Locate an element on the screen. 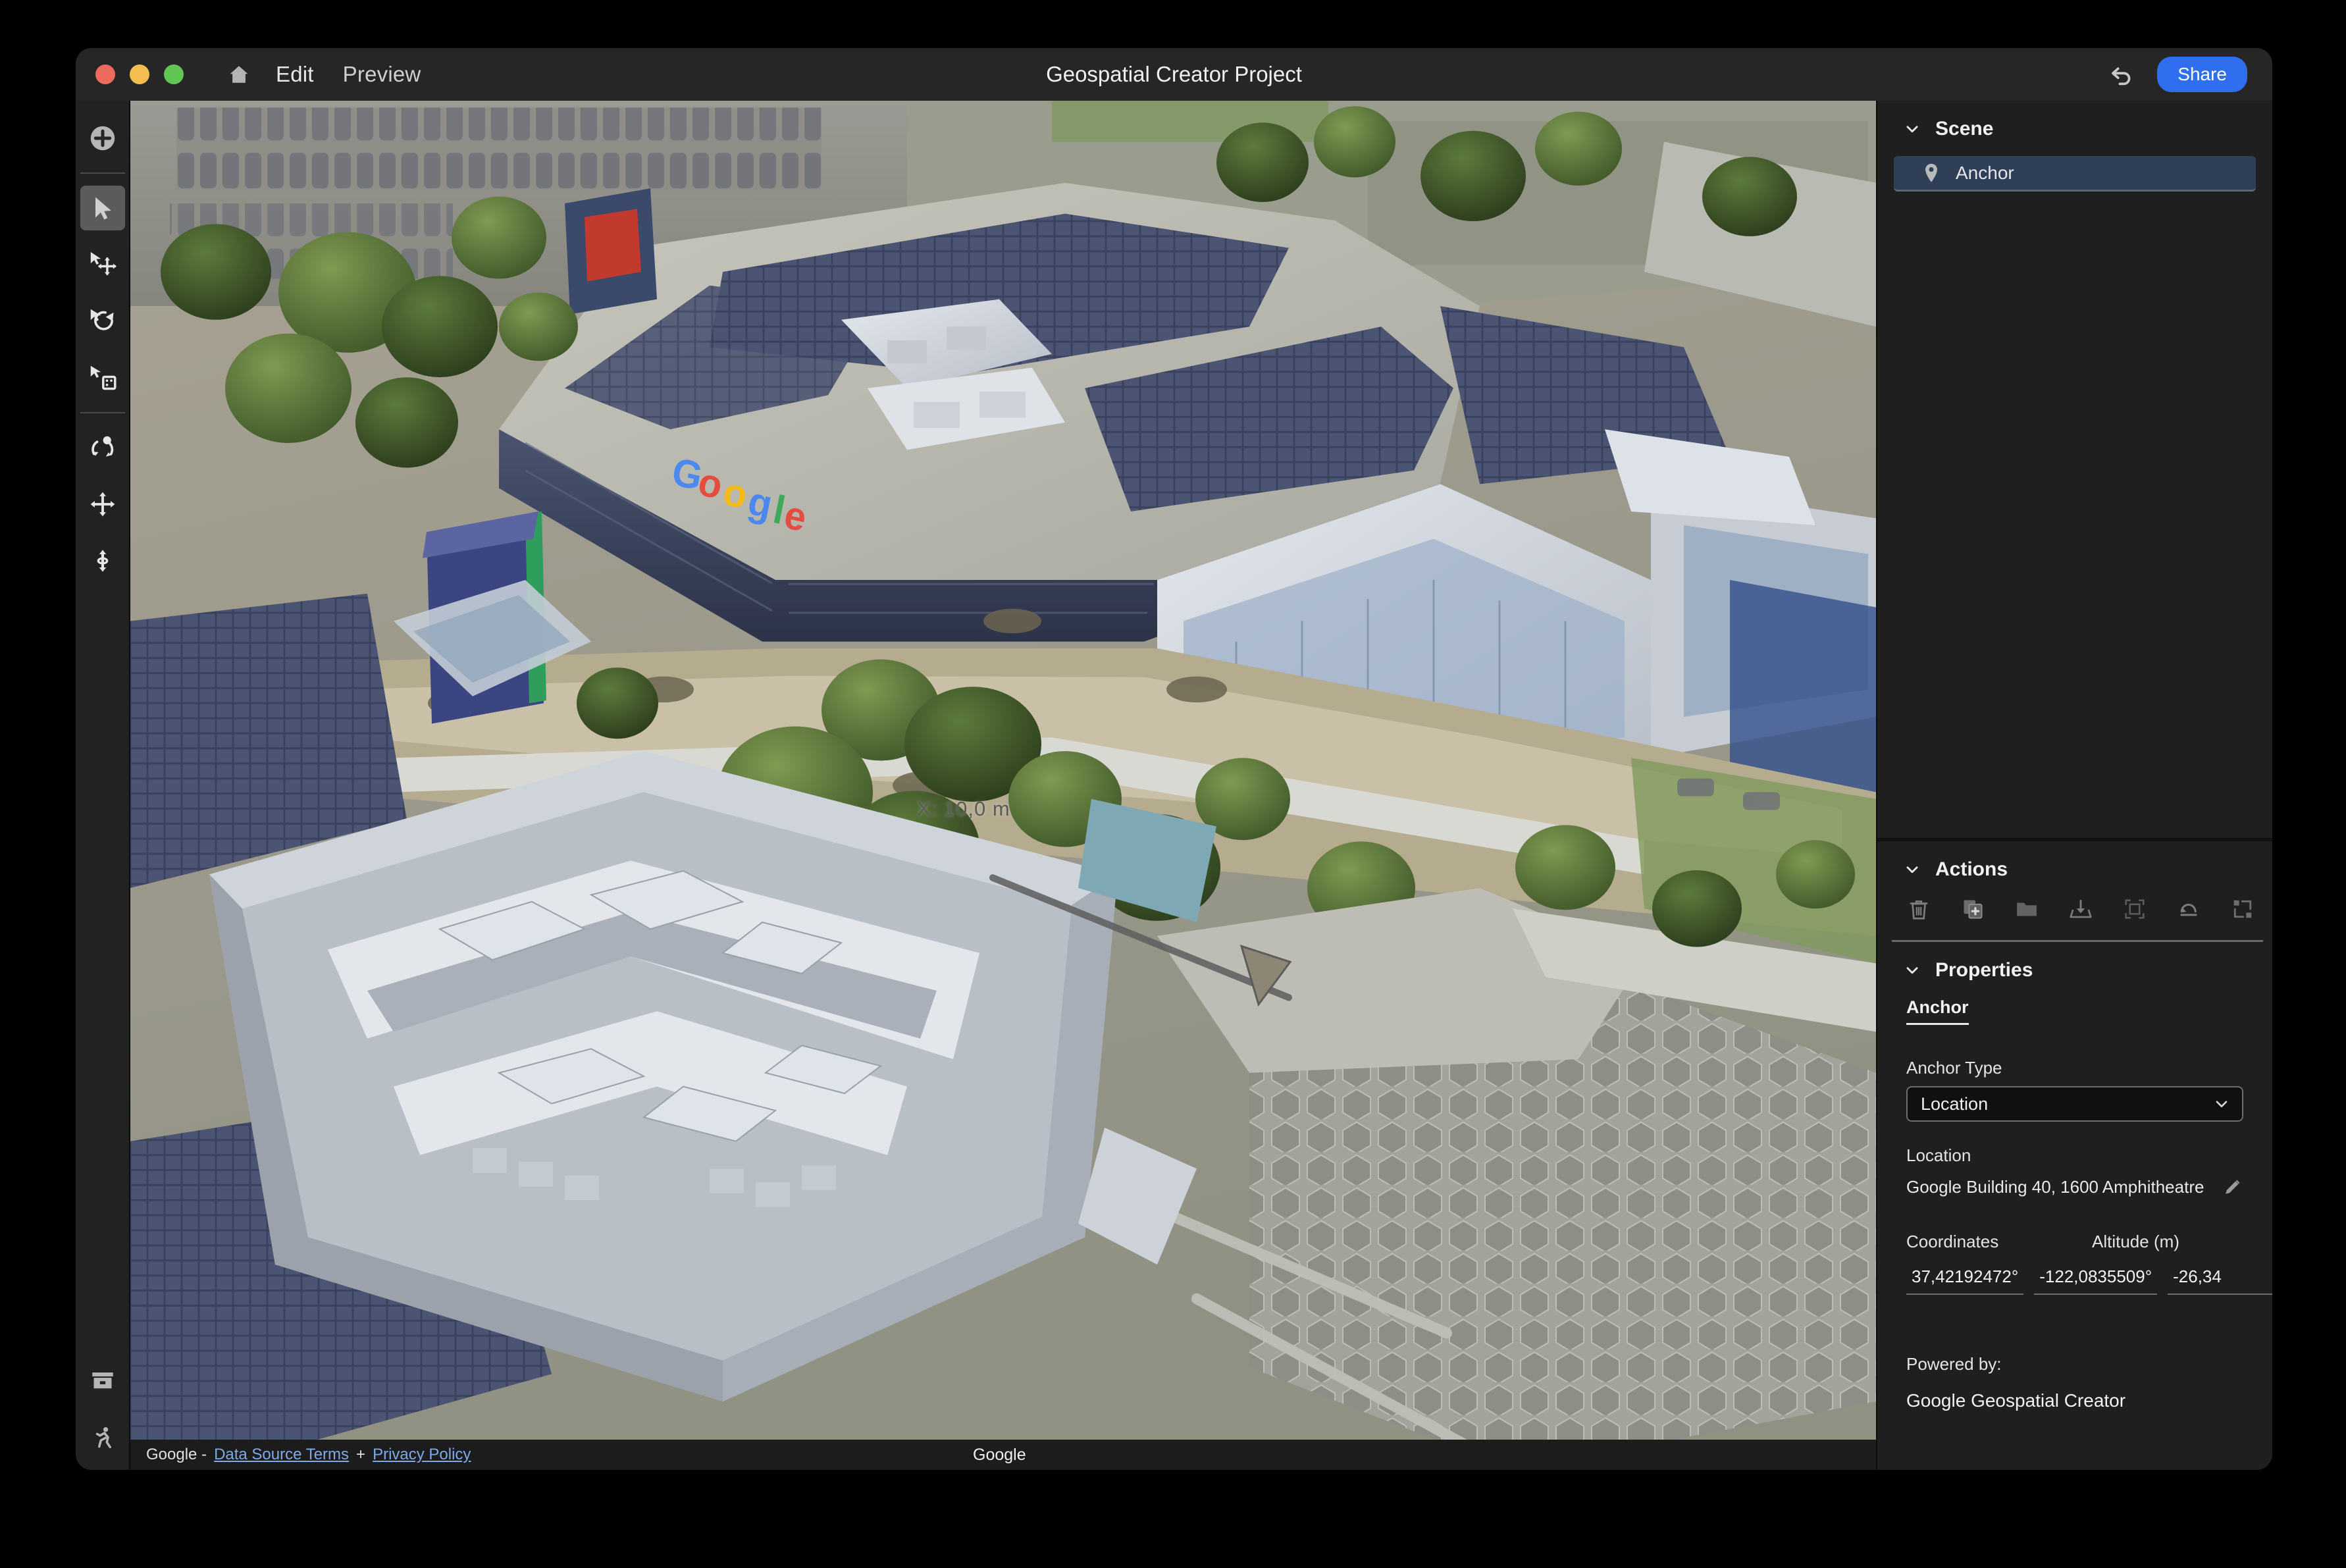 The image size is (2346, 1568). window-controls is located at coordinates (139, 74).